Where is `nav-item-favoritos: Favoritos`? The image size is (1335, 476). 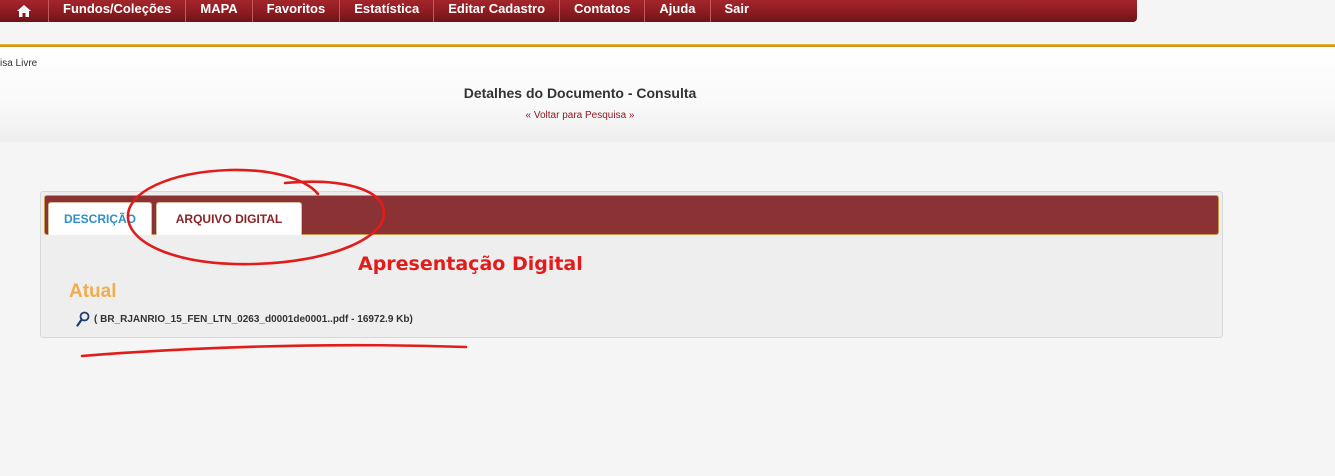
nav-item-favoritos: Favoritos is located at coordinates (297, 11).